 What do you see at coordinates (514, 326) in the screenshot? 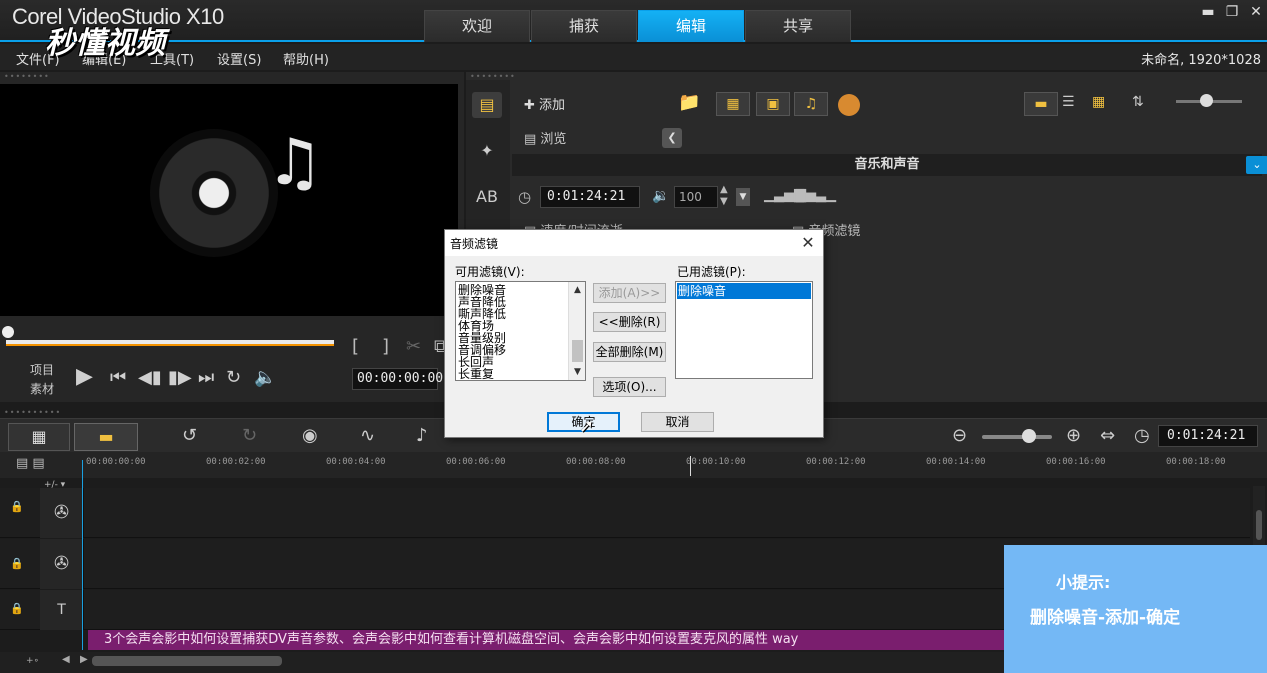
I see `list-item: 体育场` at bounding box center [514, 326].